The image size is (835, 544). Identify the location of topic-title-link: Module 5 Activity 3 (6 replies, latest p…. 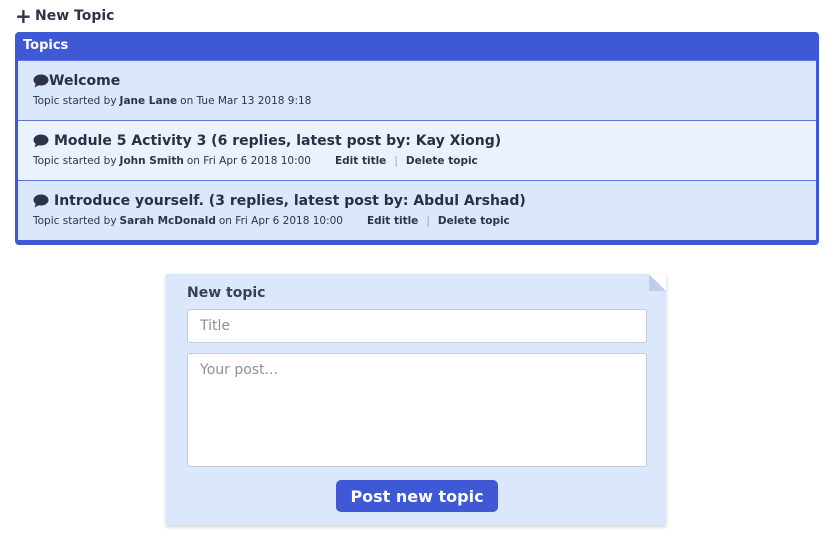
(417, 141).